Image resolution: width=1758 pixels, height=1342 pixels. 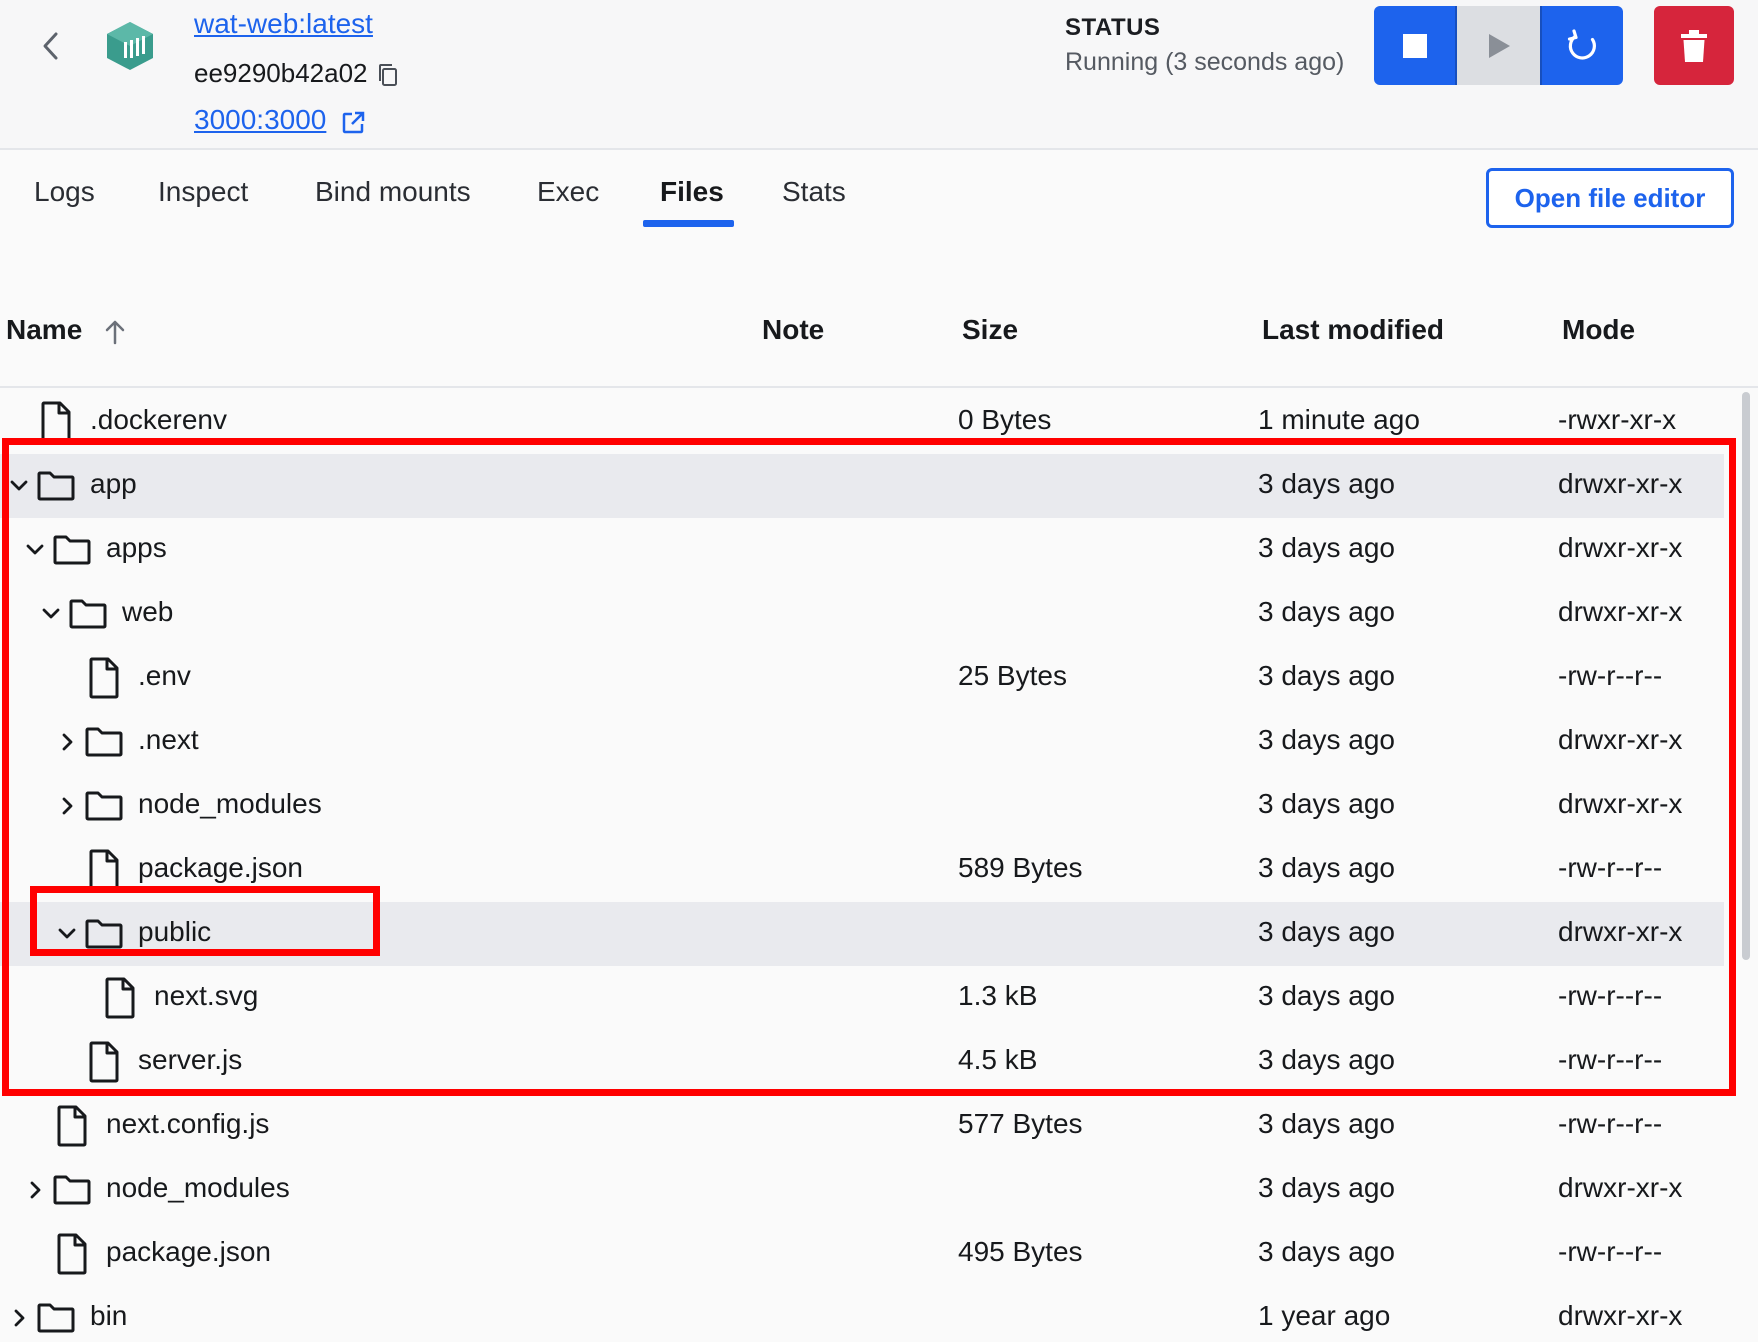 What do you see at coordinates (1205, 62) in the screenshot?
I see `status-text: Running (3 seconds ago)` at bounding box center [1205, 62].